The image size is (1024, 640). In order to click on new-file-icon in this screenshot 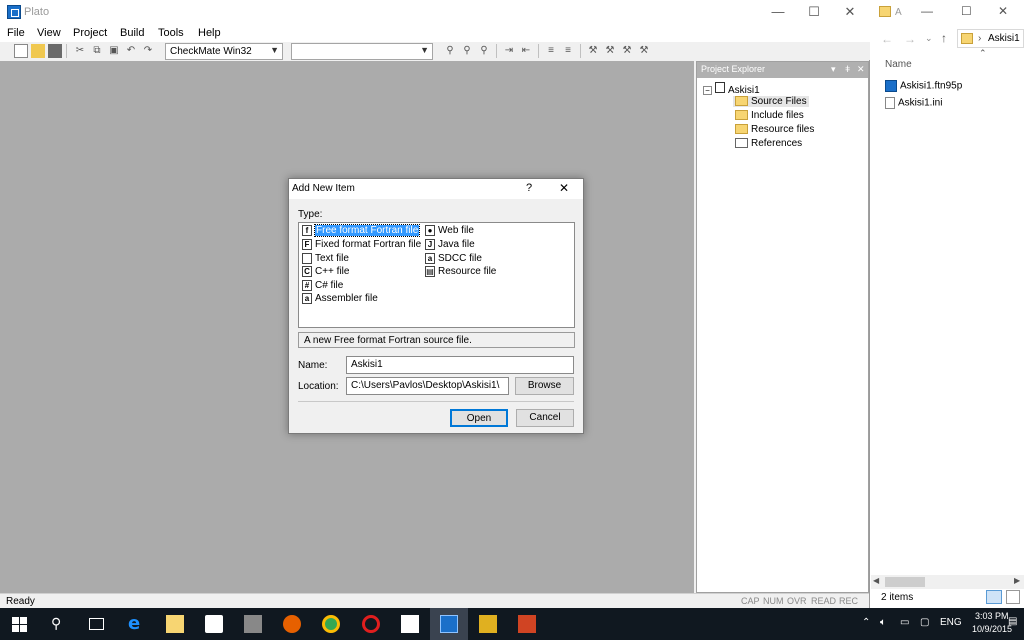, I will do `click(21, 51)`.